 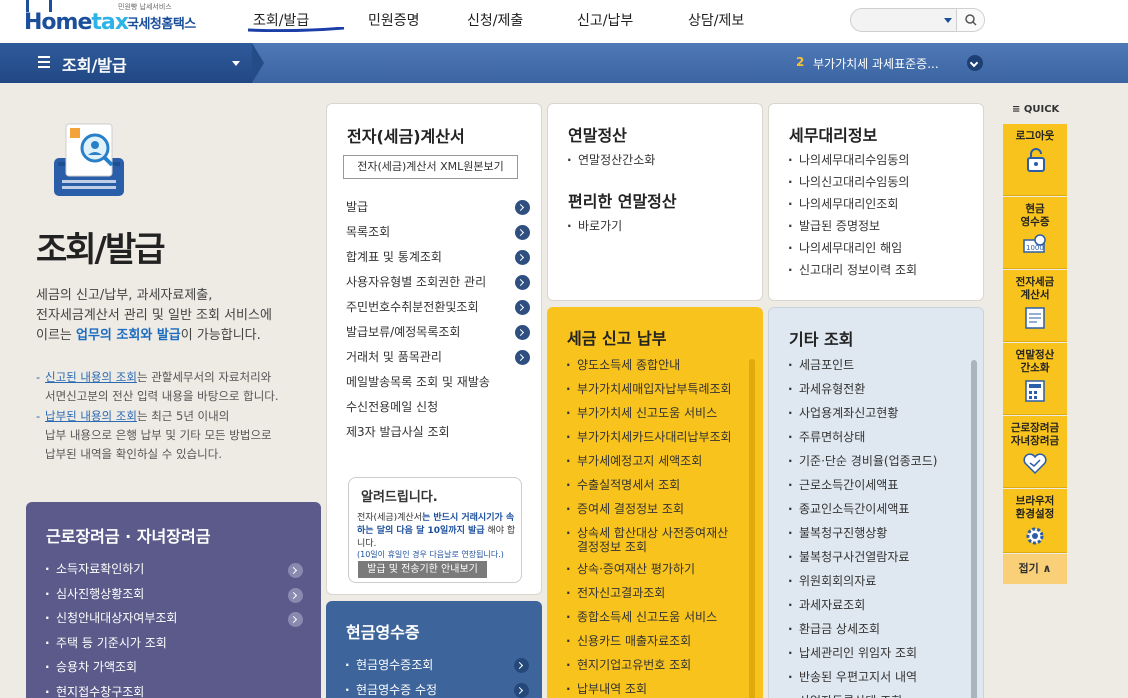 What do you see at coordinates (882, 677) in the screenshot?
I see `list-item: 반송된 우편고지서 내역` at bounding box center [882, 677].